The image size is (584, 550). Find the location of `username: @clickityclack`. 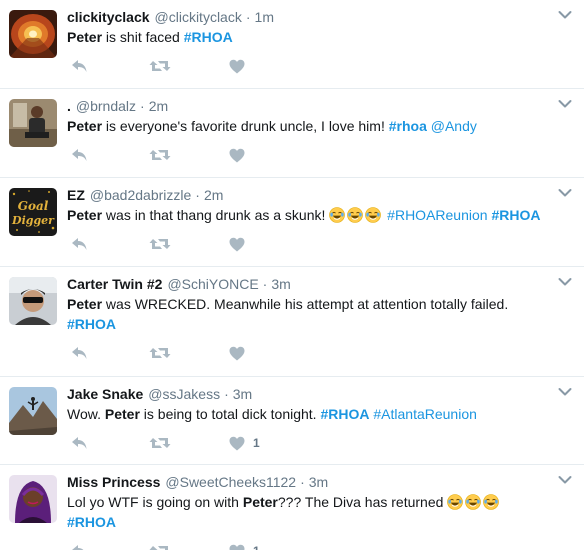

username: @clickityclack is located at coordinates (198, 17).